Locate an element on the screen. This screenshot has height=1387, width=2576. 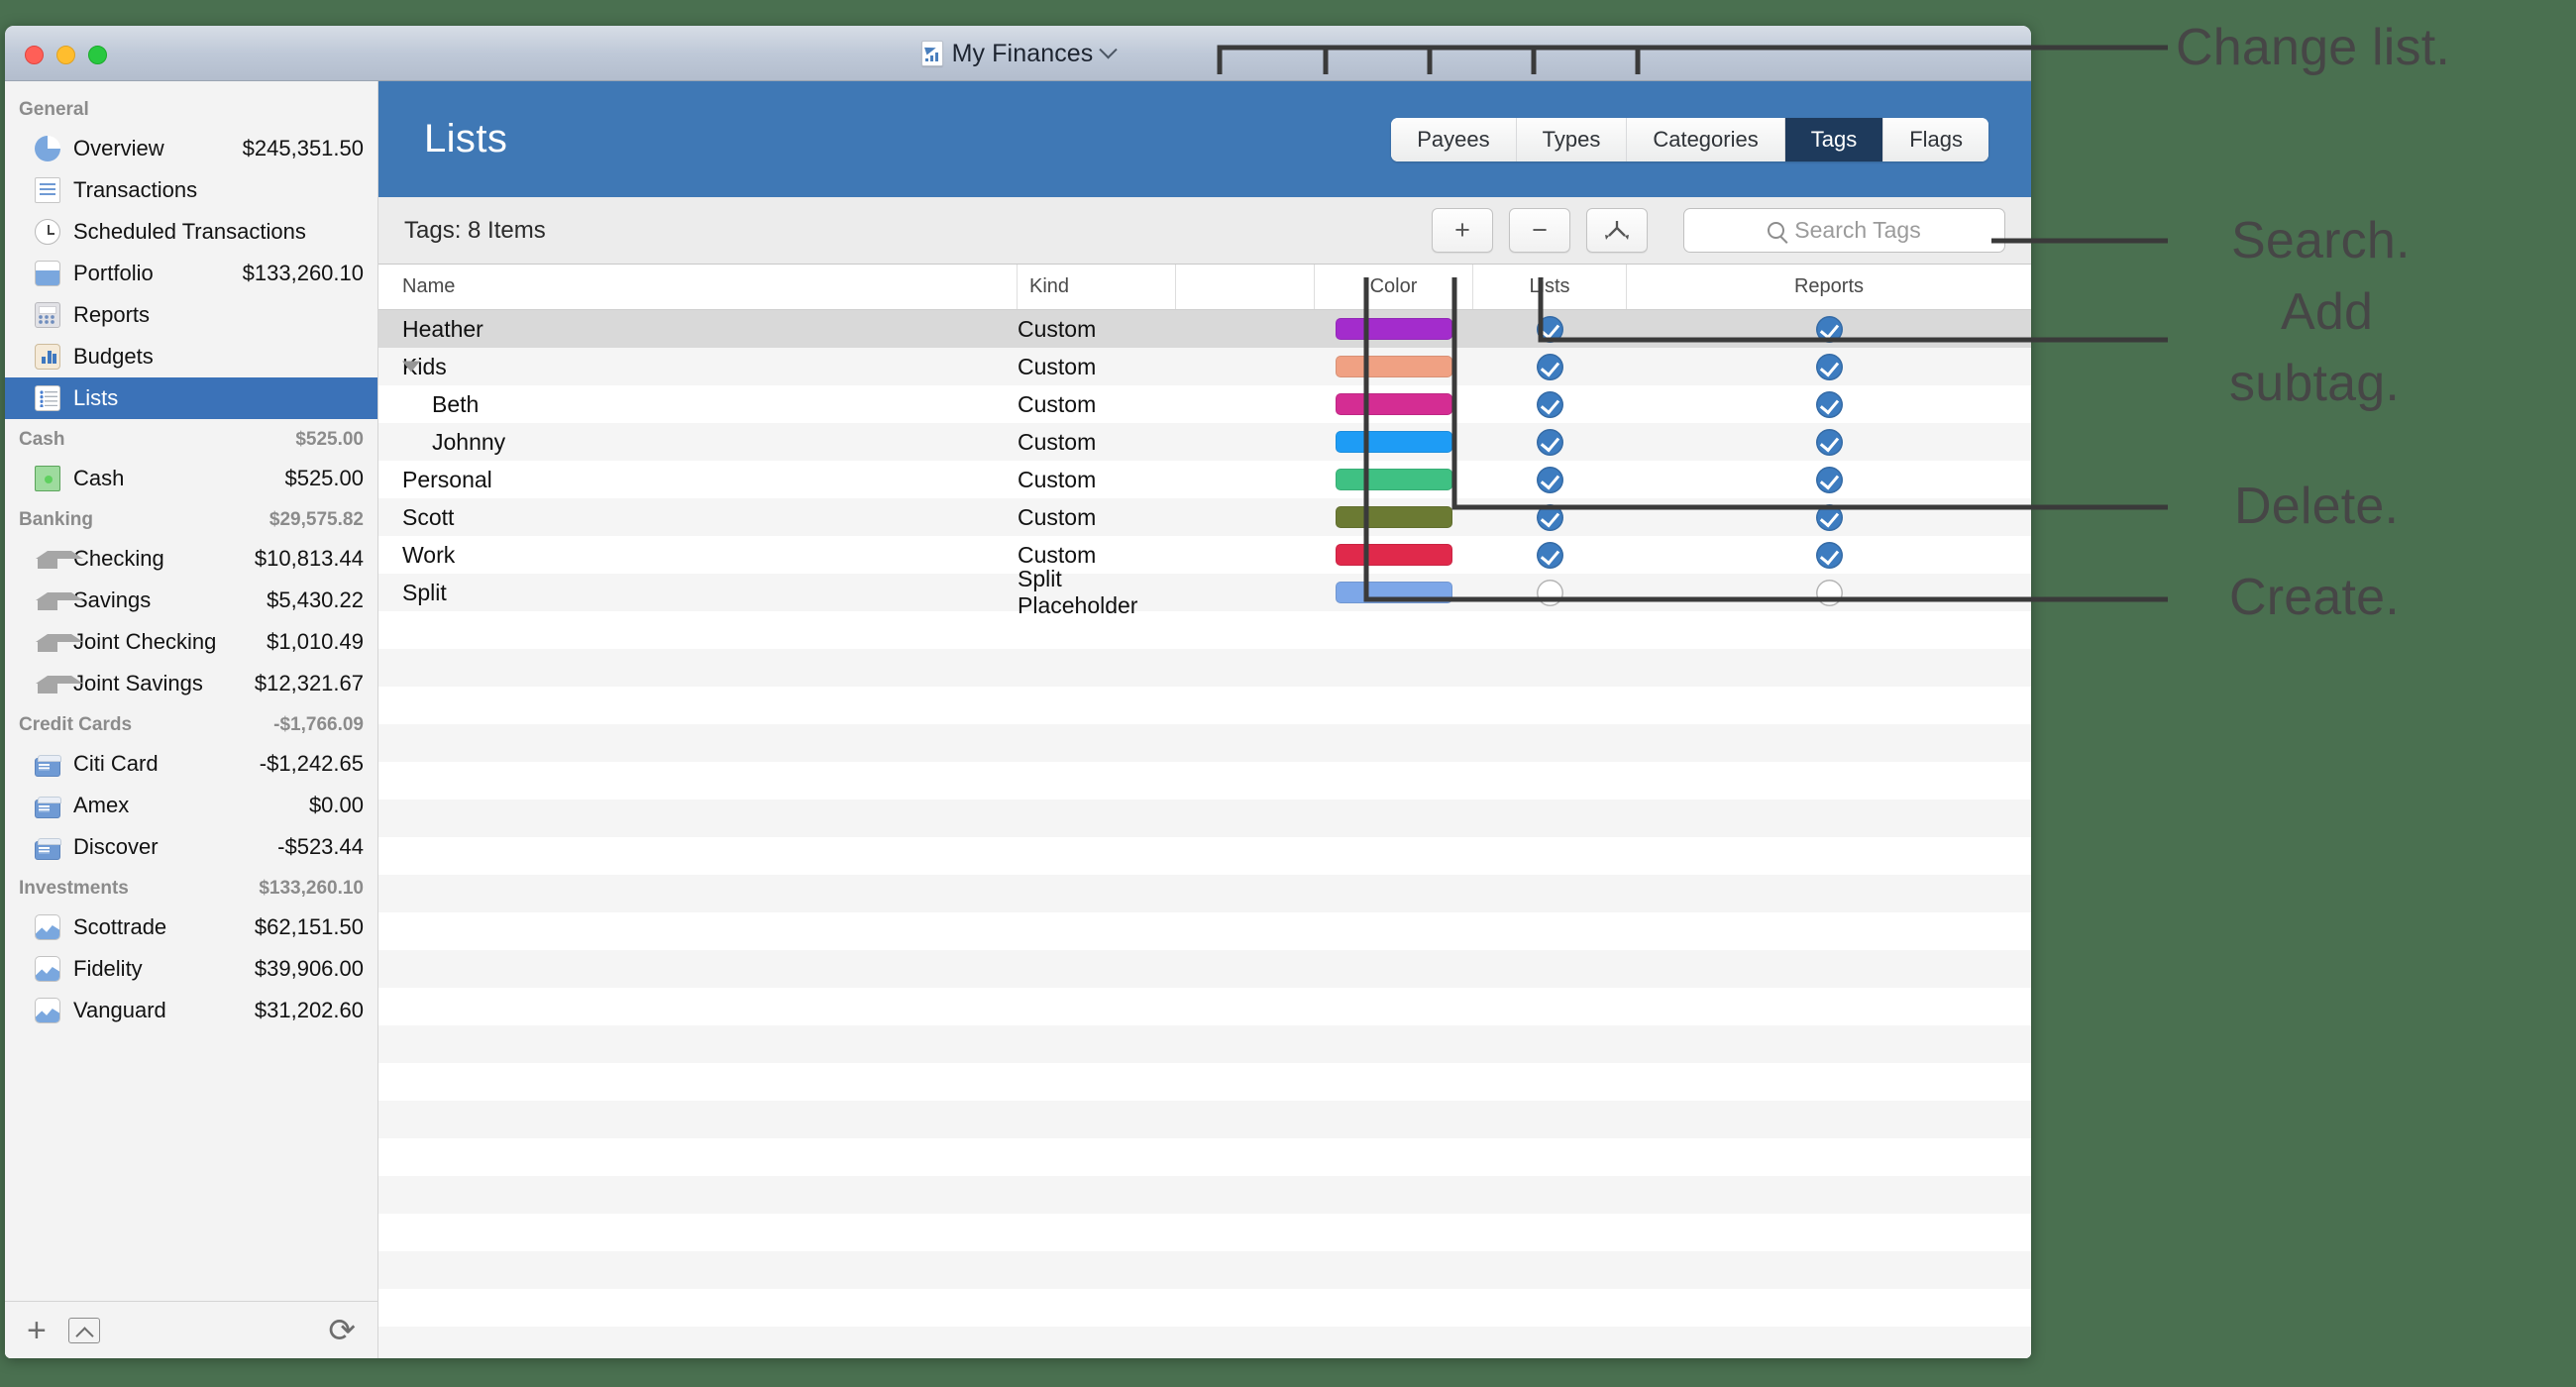
refresh-icon: ⟳ is located at coordinates (342, 1330).